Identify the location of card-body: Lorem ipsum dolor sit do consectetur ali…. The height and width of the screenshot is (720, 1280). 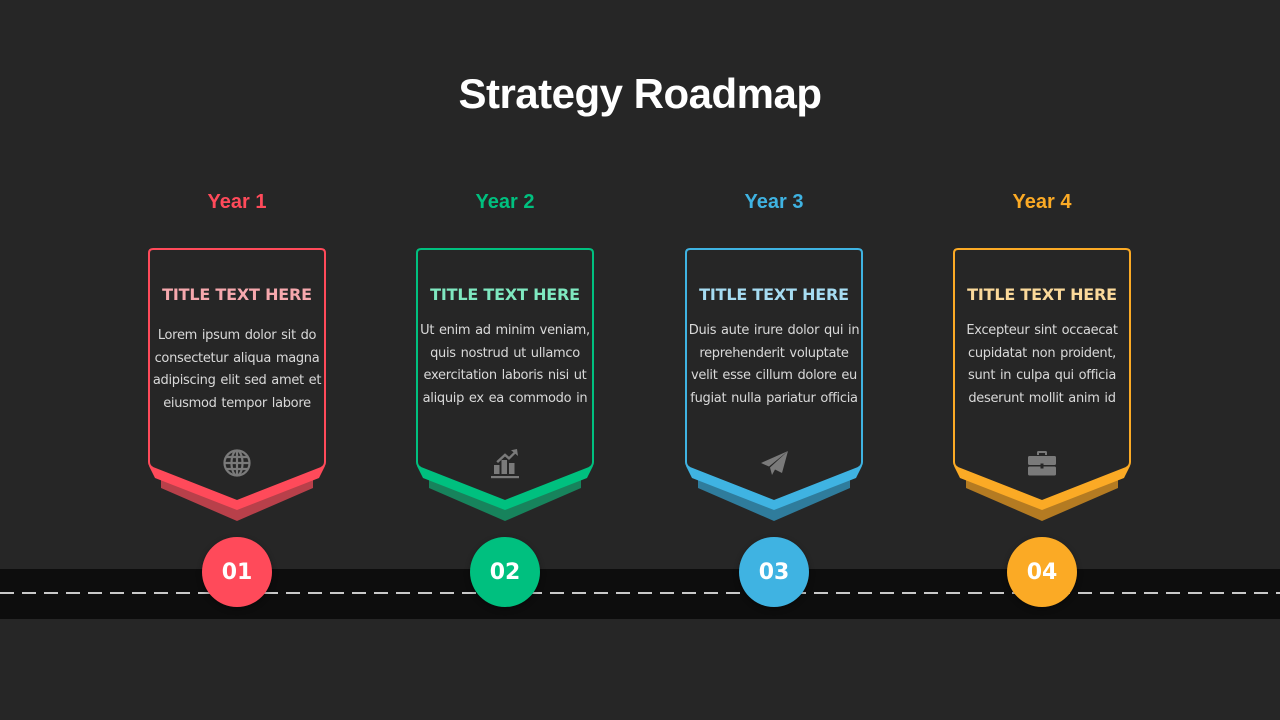
(237, 369).